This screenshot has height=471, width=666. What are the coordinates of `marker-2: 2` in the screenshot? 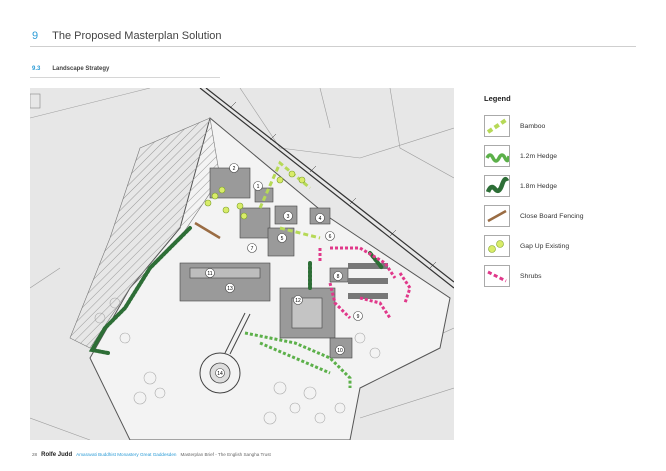 It's located at (234, 168).